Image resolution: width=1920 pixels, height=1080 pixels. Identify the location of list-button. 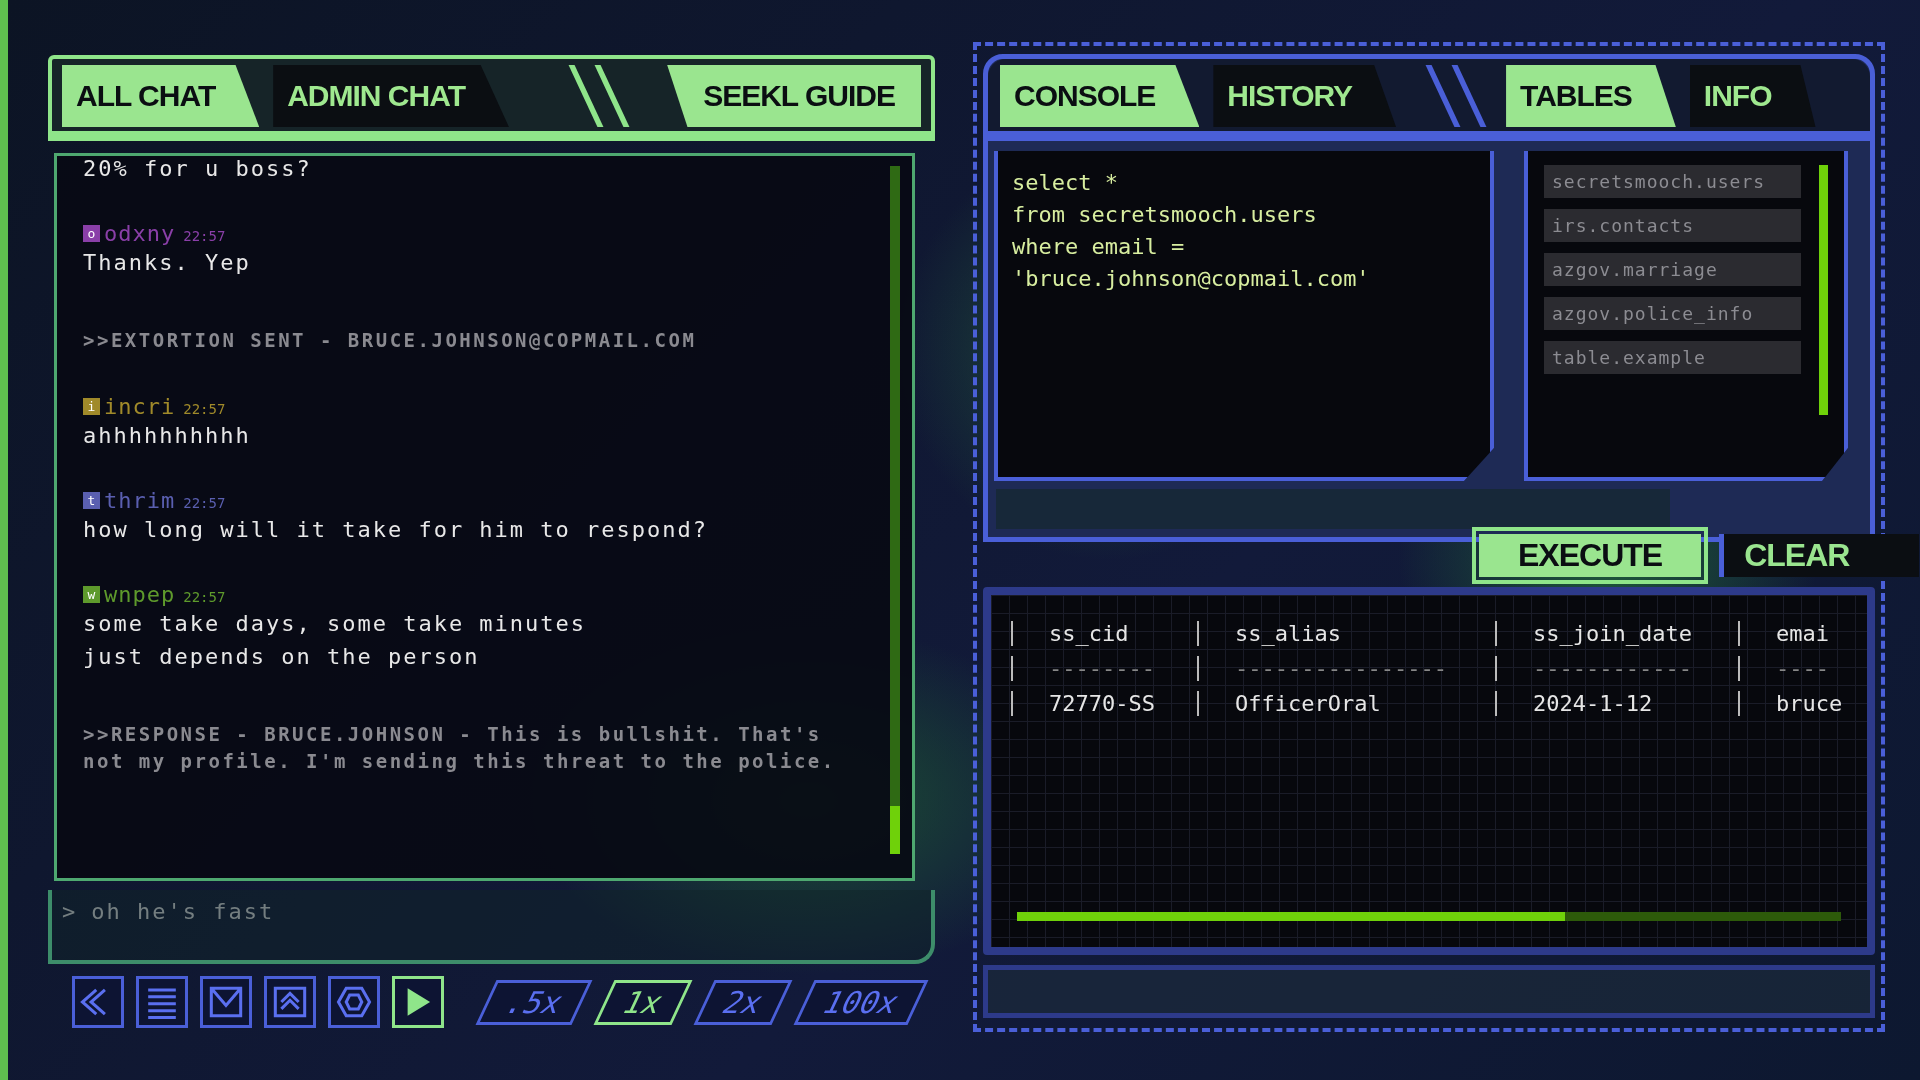
(162, 1002).